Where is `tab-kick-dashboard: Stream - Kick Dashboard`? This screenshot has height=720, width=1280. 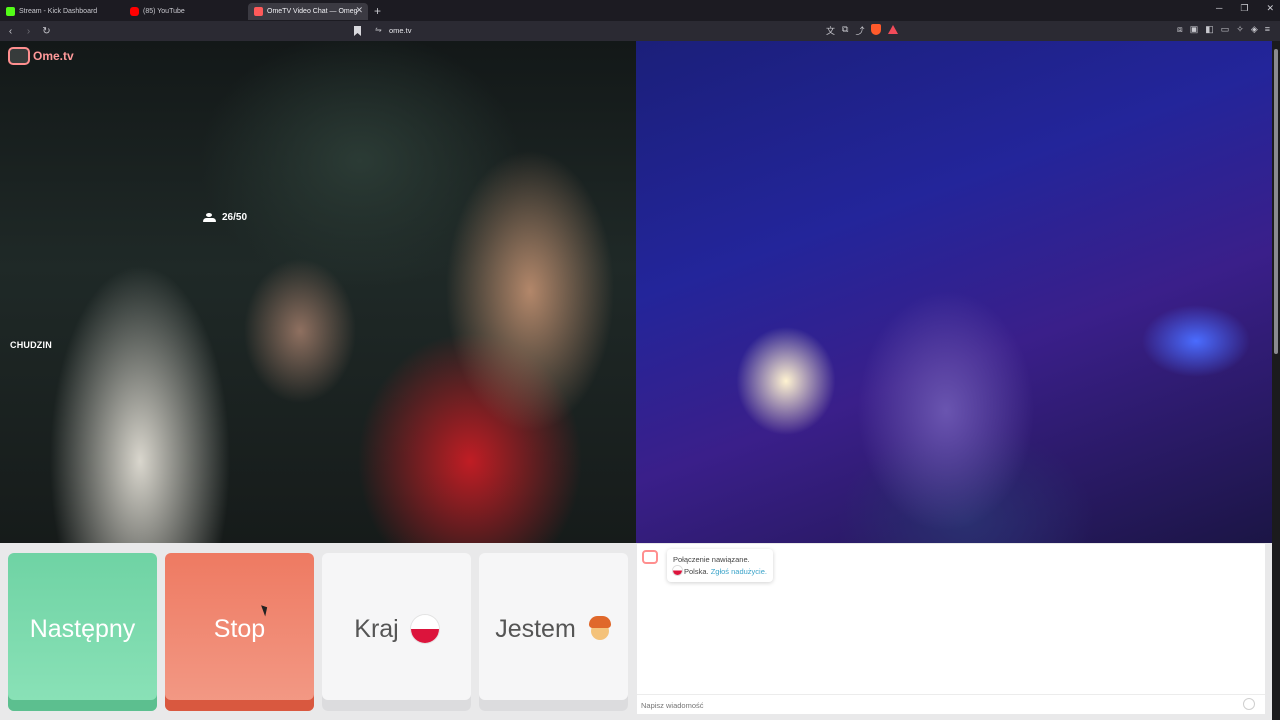 tab-kick-dashboard: Stream - Kick Dashboard is located at coordinates (62, 11).